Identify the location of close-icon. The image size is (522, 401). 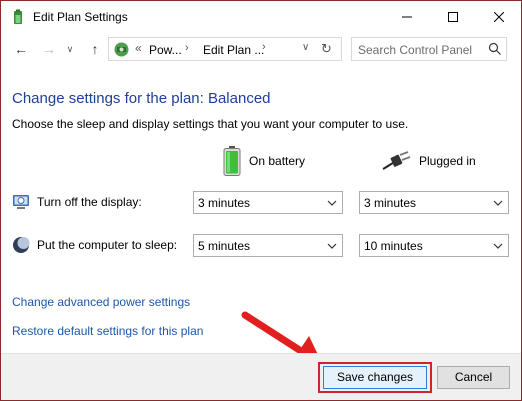
(499, 16).